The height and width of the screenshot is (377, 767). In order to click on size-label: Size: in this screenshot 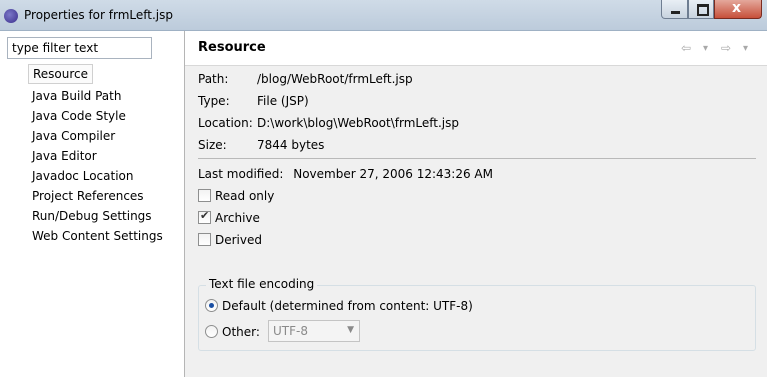, I will do `click(212, 145)`.